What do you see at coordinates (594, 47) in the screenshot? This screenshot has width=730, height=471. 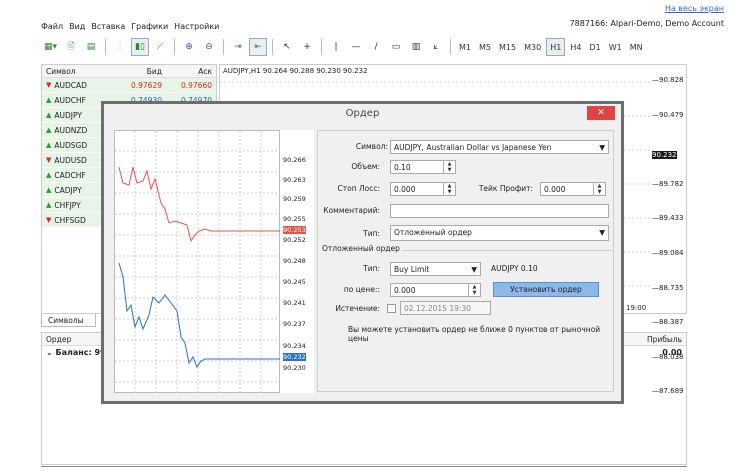 I see `tf-d1: D1` at bounding box center [594, 47].